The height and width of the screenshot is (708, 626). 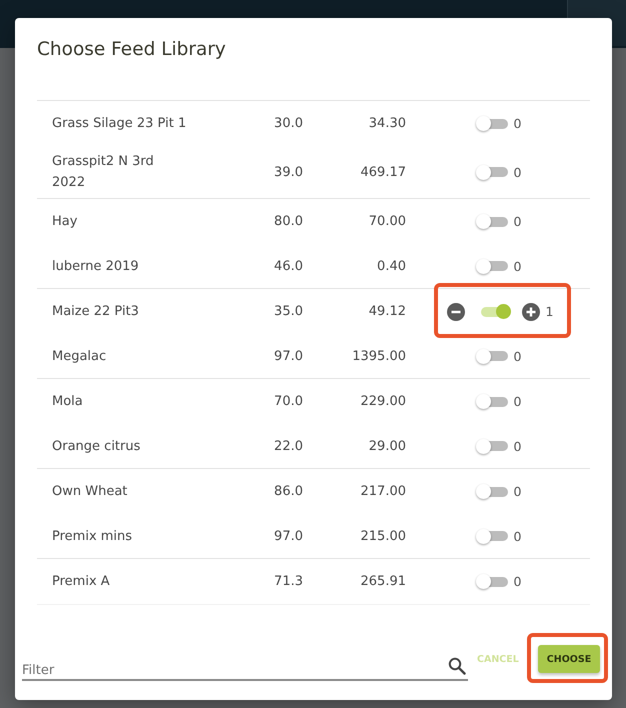 I want to click on table-cell-text: 30.0, so click(x=288, y=124).